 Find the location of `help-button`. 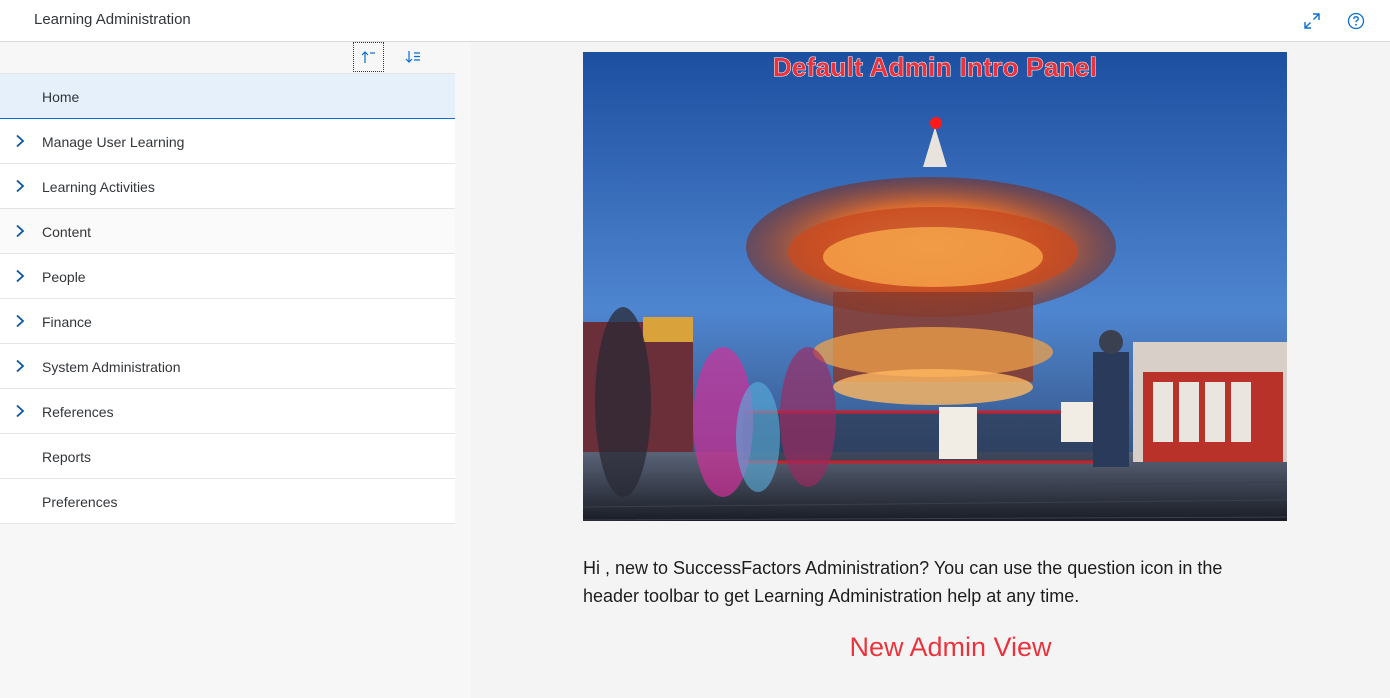

help-button is located at coordinates (1356, 21).